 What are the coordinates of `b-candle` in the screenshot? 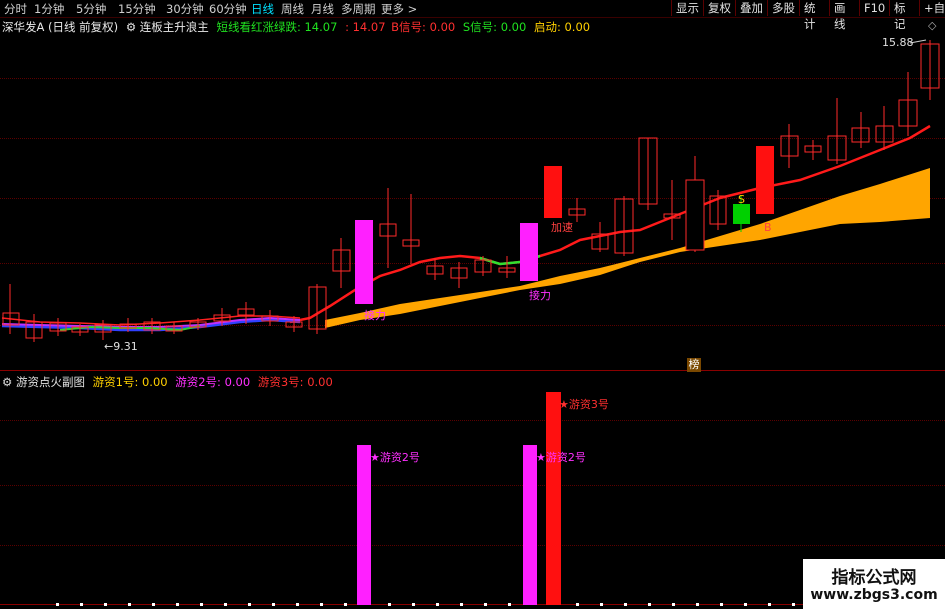 It's located at (765, 180).